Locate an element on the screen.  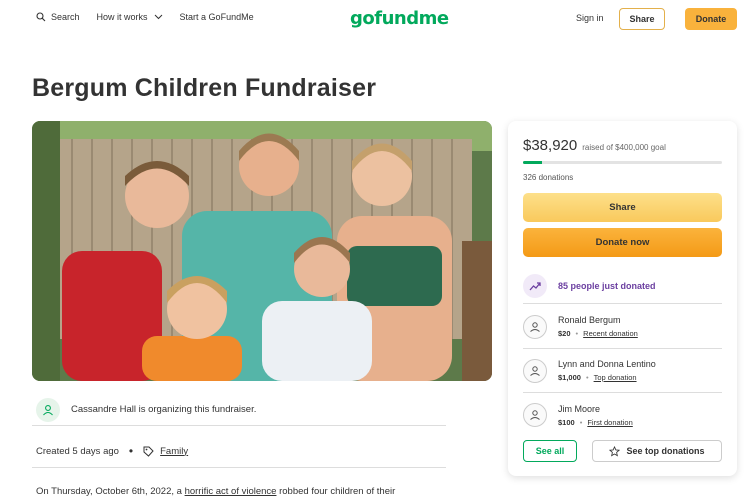
donor-info: Jim Moore $100 • First donation is located at coordinates (595, 415).